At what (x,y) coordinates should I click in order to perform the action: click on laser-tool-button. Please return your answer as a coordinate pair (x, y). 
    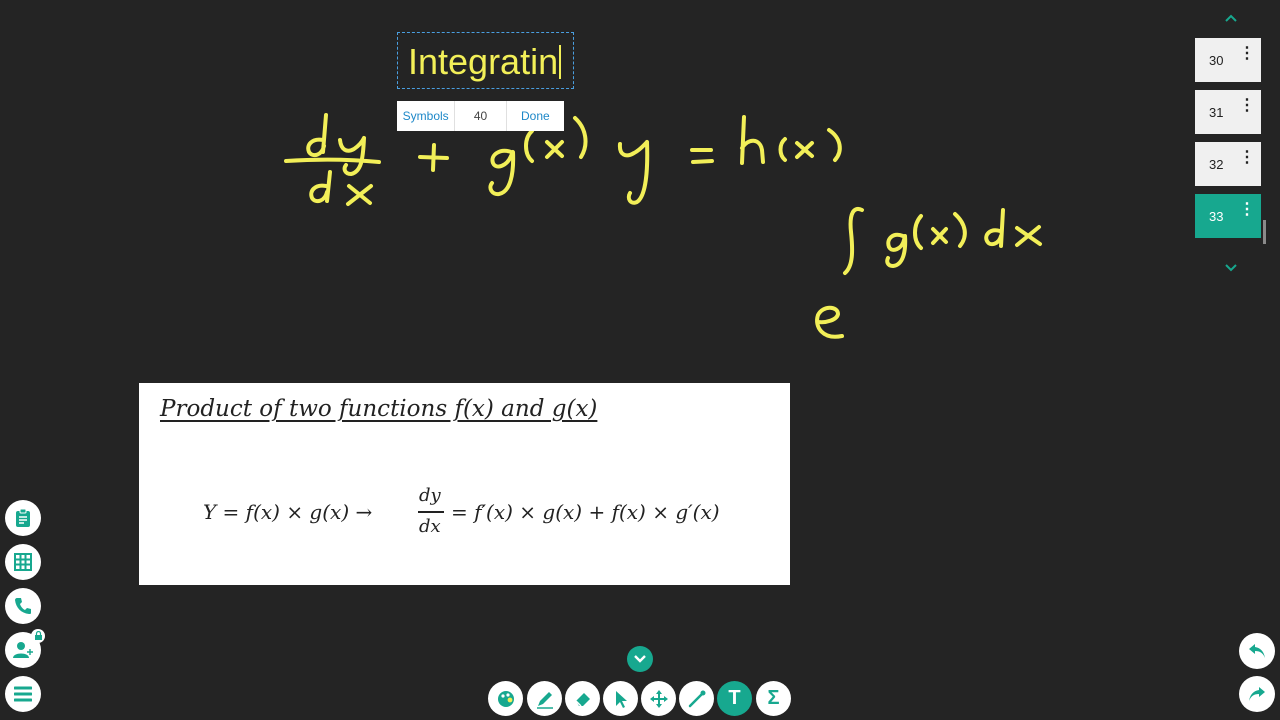
    Looking at the image, I should click on (696, 698).